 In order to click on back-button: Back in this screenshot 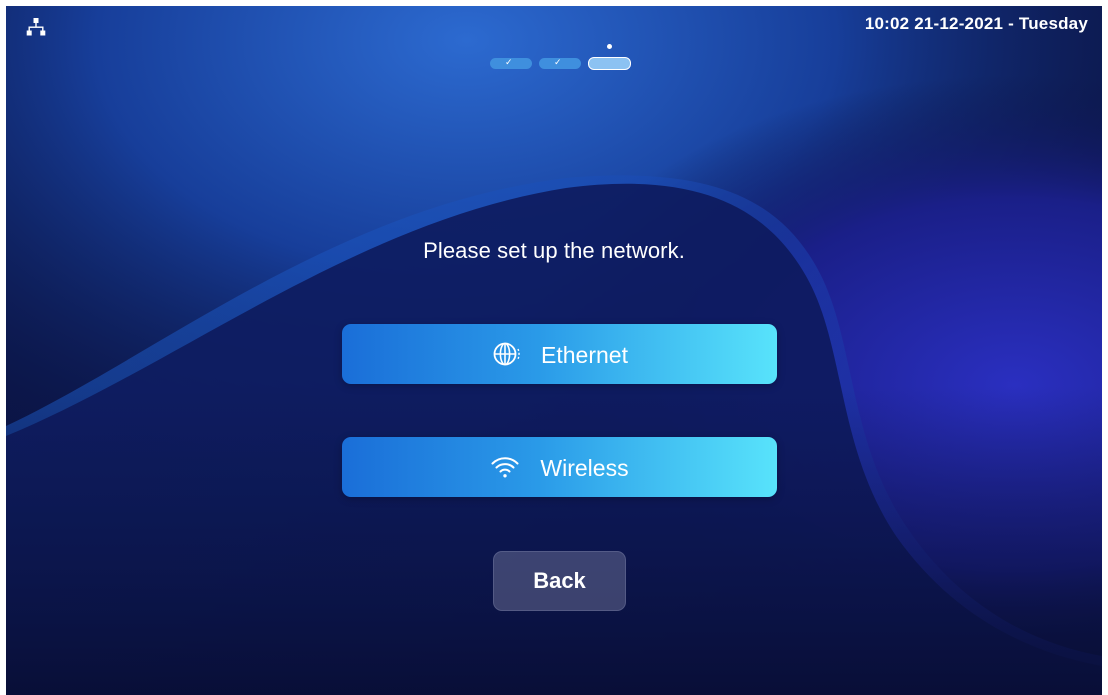, I will do `click(559, 581)`.